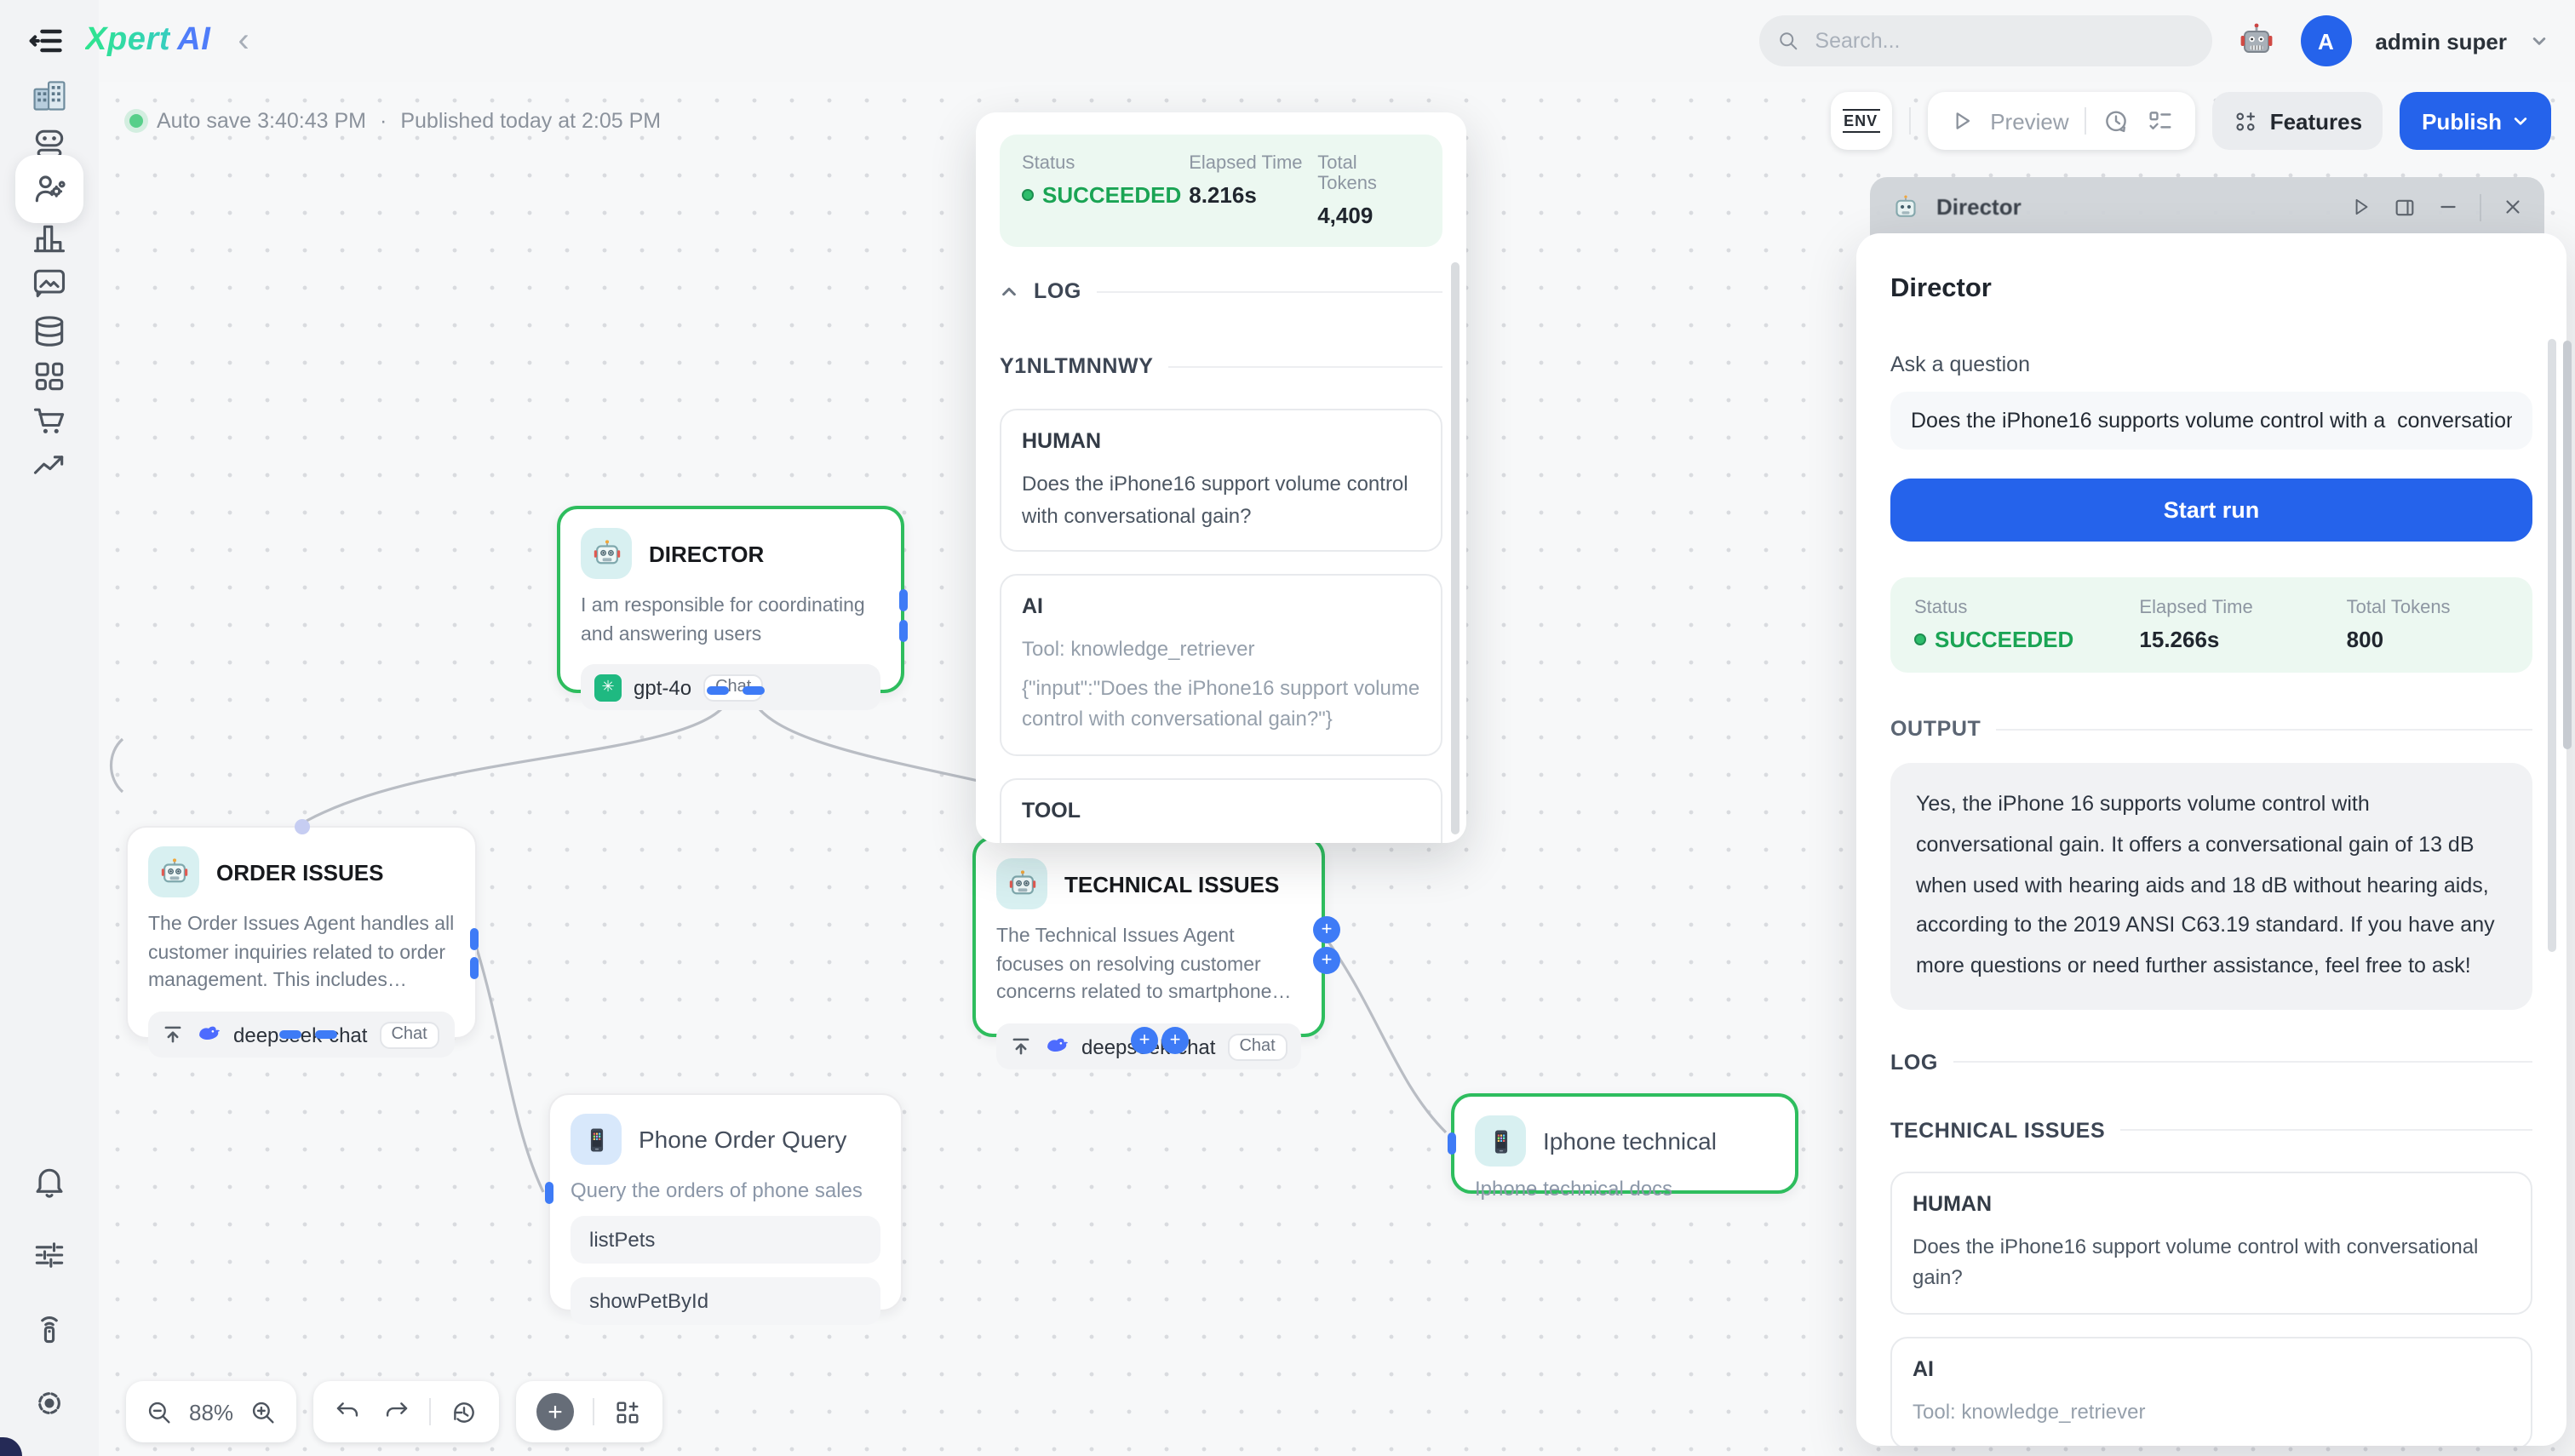  What do you see at coordinates (1051, 811) in the screenshot?
I see `message-role: TOOL` at bounding box center [1051, 811].